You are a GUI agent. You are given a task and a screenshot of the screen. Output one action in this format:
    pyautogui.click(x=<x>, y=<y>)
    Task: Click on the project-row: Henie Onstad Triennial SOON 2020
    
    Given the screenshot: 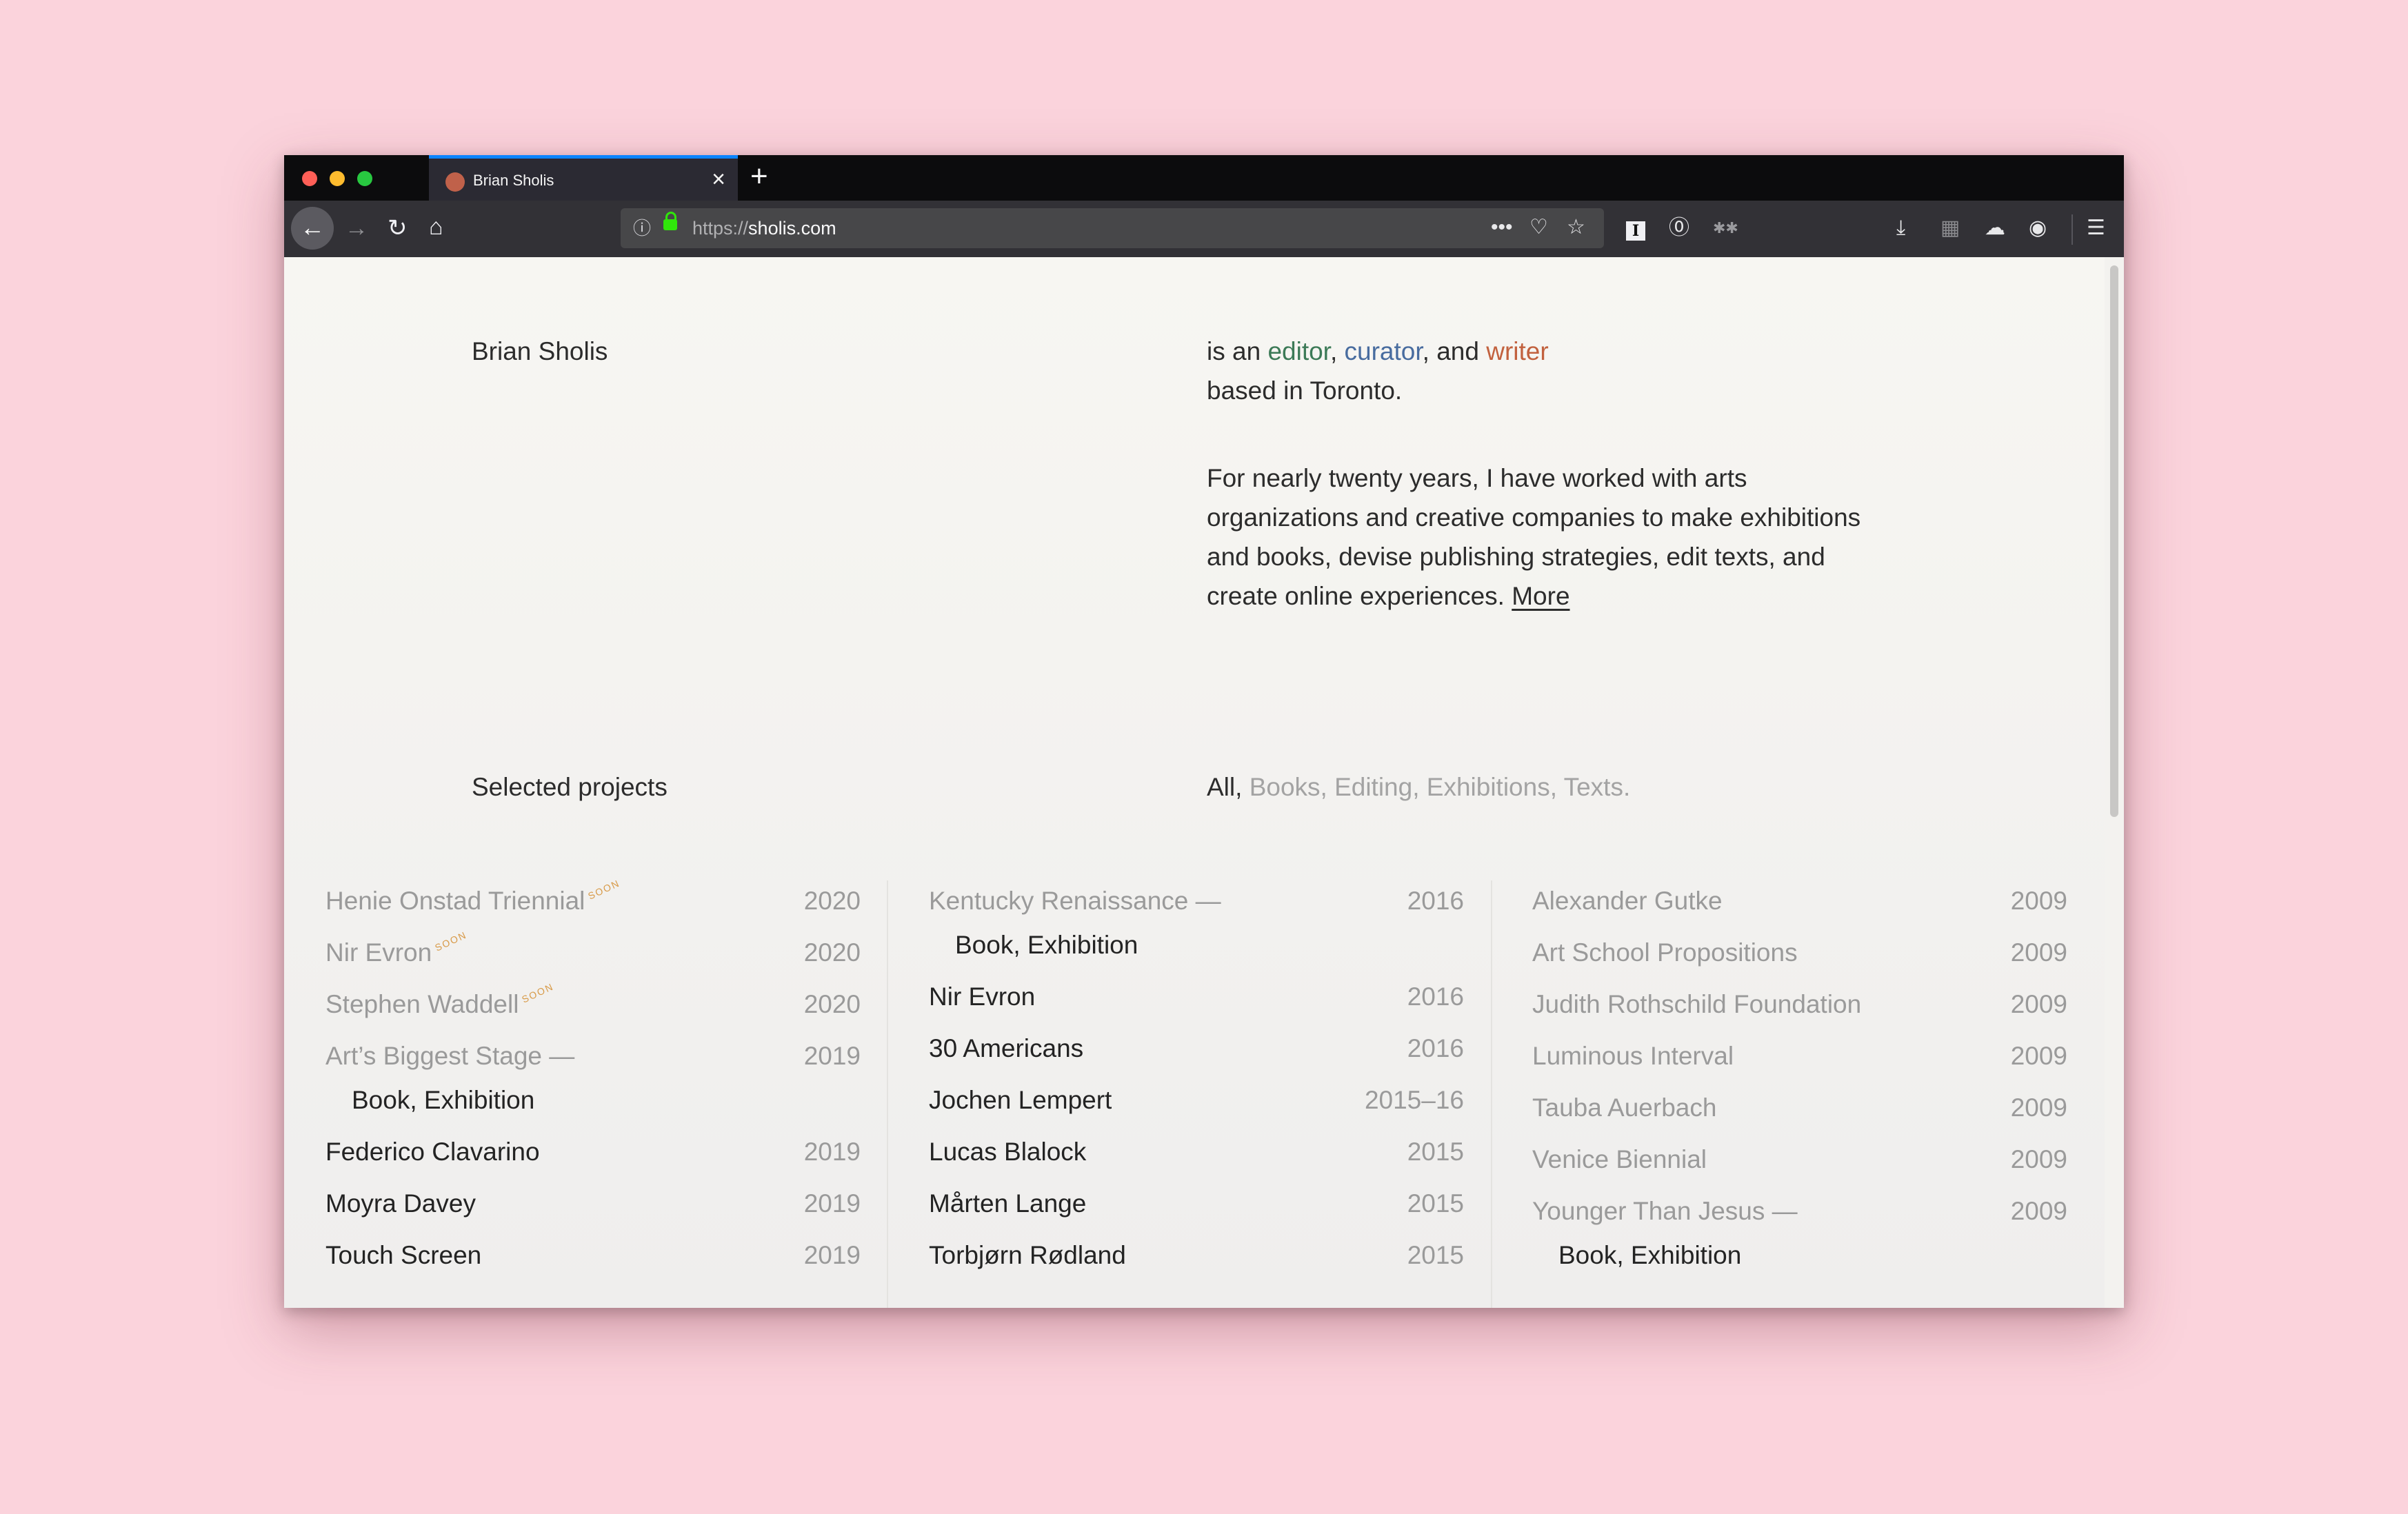 What is the action you would take?
    pyautogui.click(x=593, y=904)
    